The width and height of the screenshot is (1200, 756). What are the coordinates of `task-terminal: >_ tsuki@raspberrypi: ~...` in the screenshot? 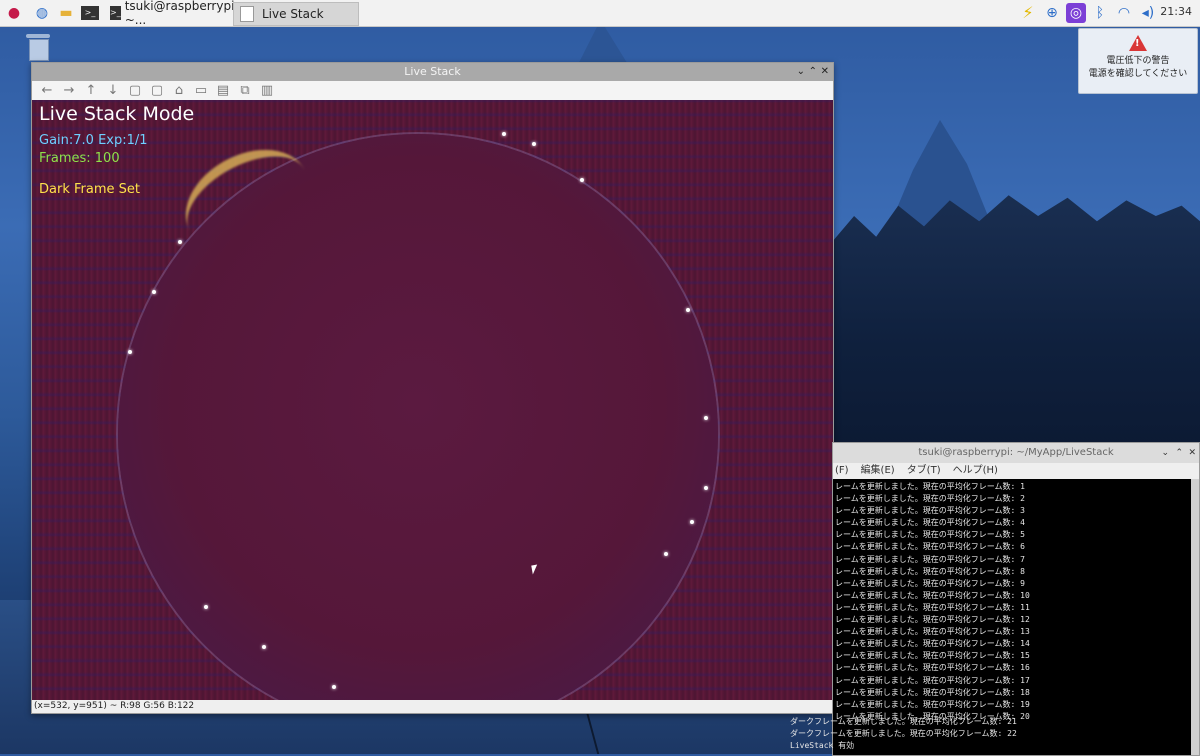 It's located at (172, 13).